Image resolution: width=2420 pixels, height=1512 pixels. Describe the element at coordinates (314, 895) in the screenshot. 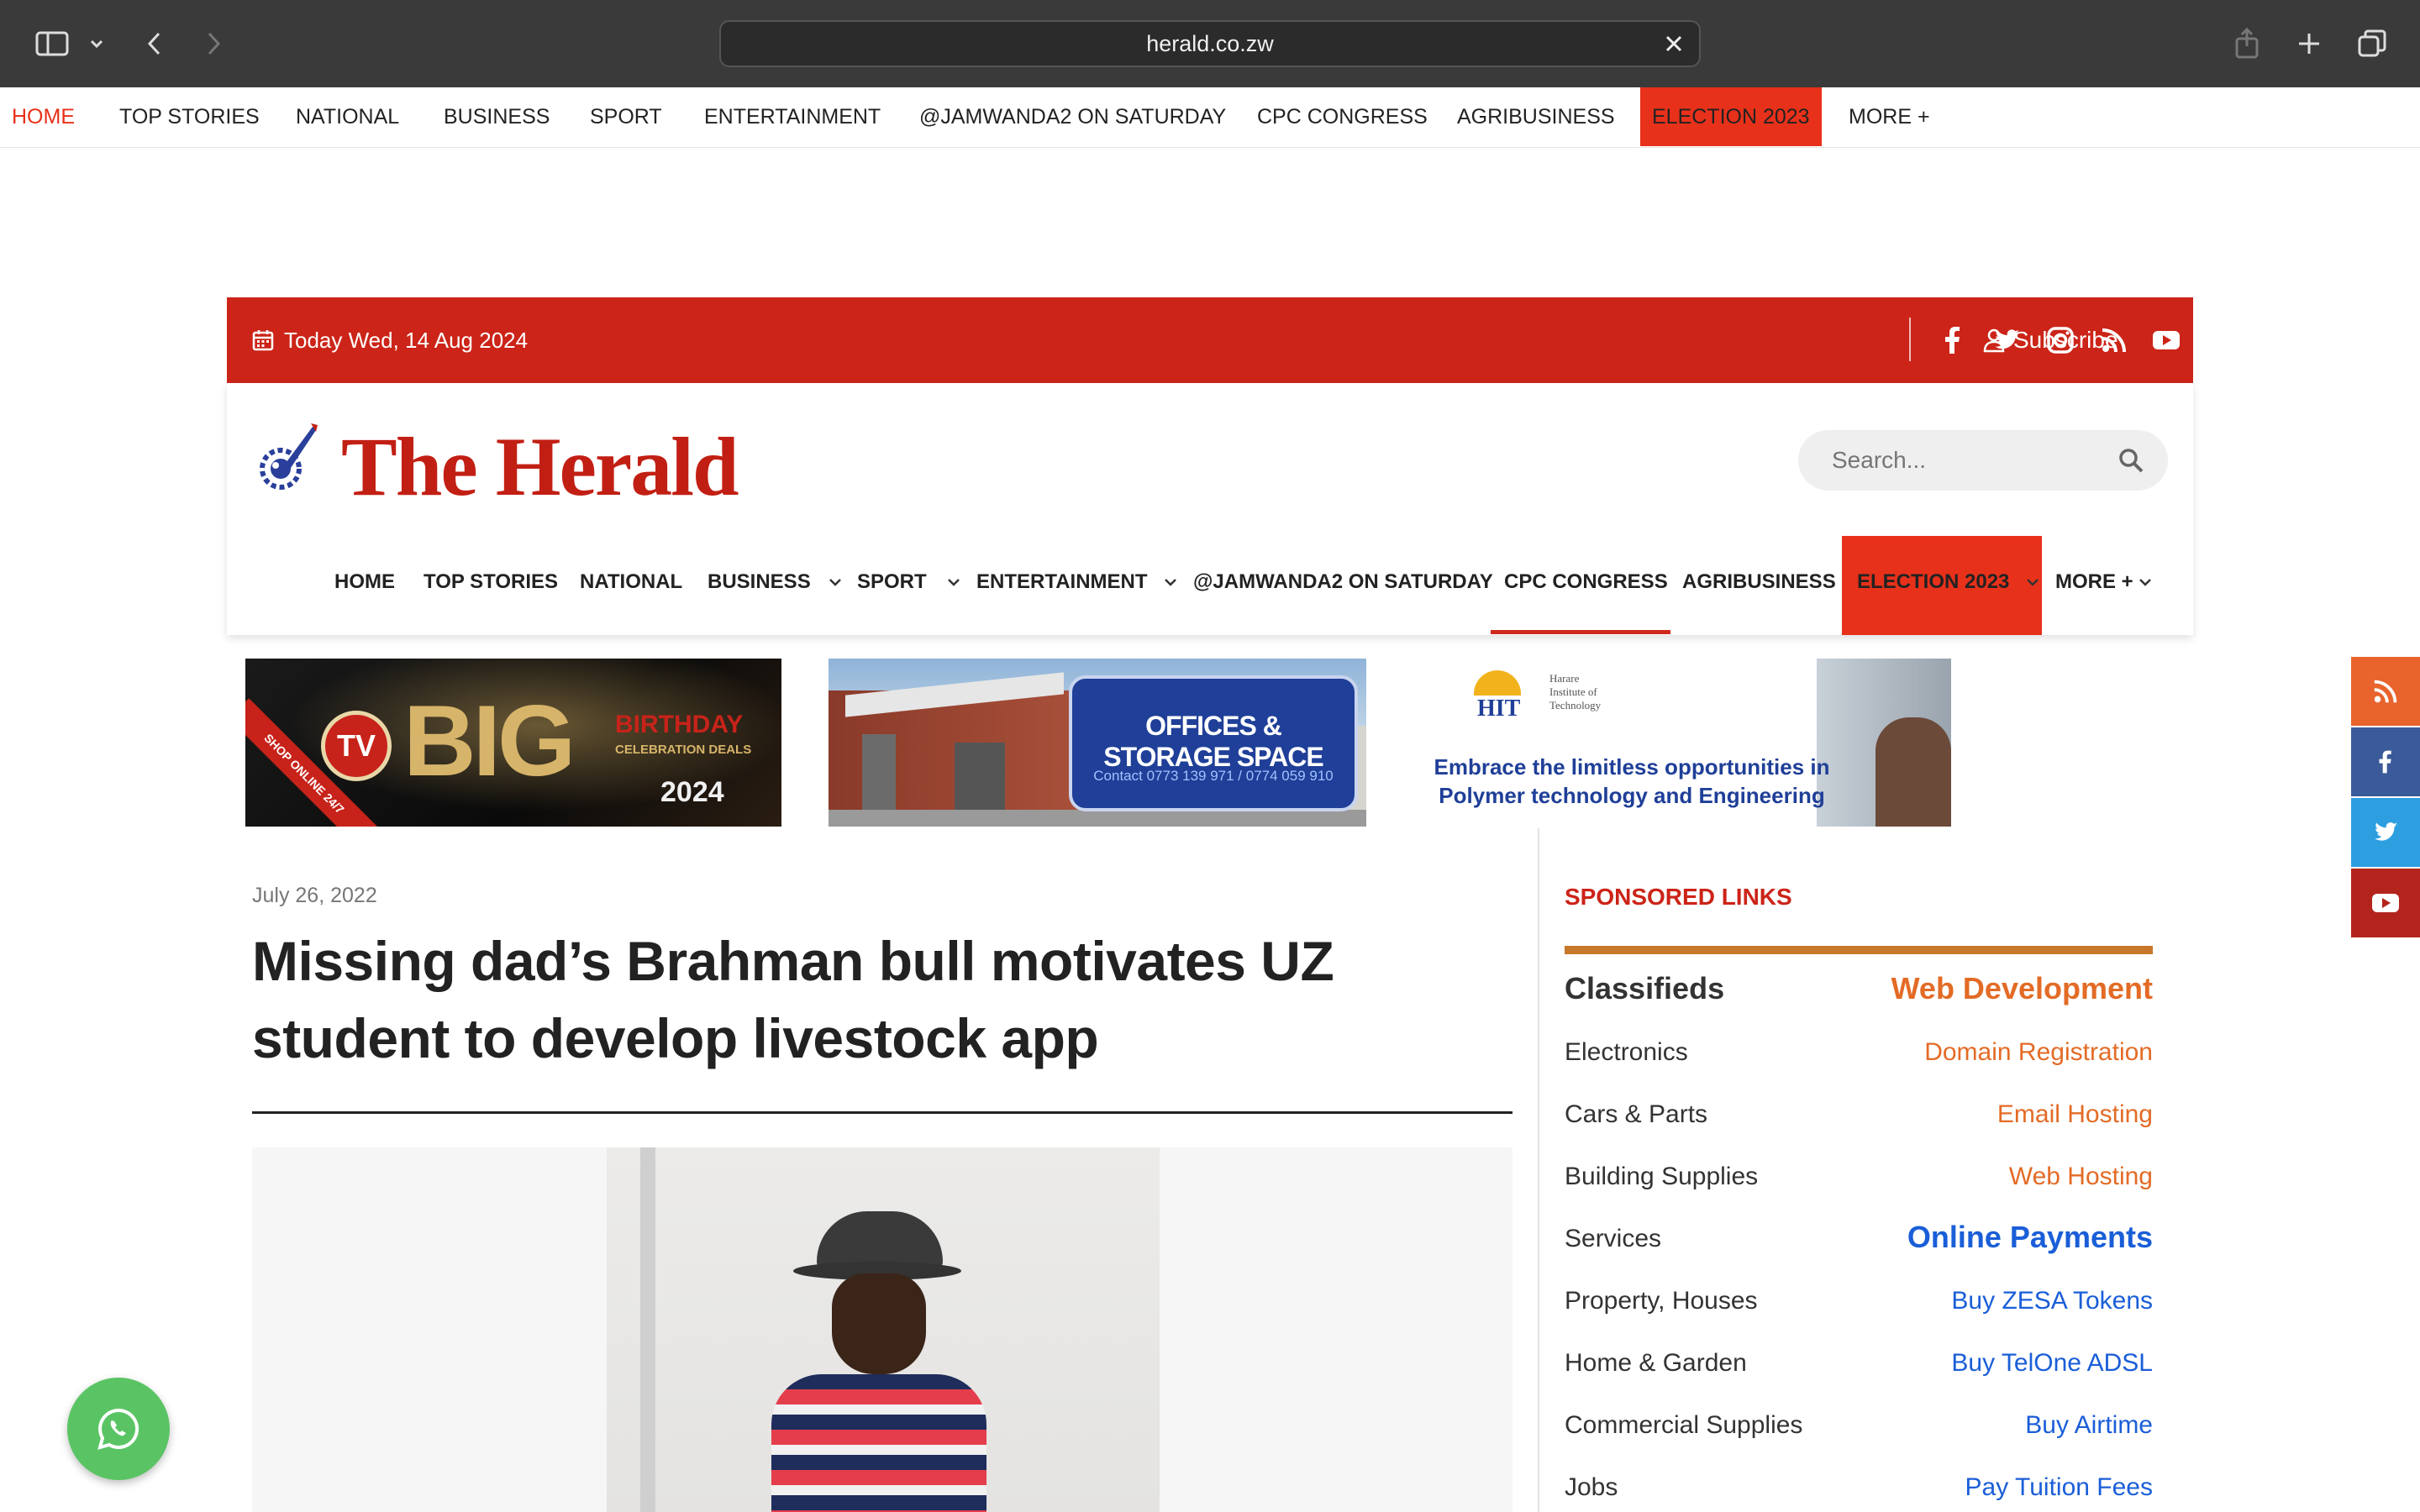

I see `article-date: July 26, 2022` at that location.